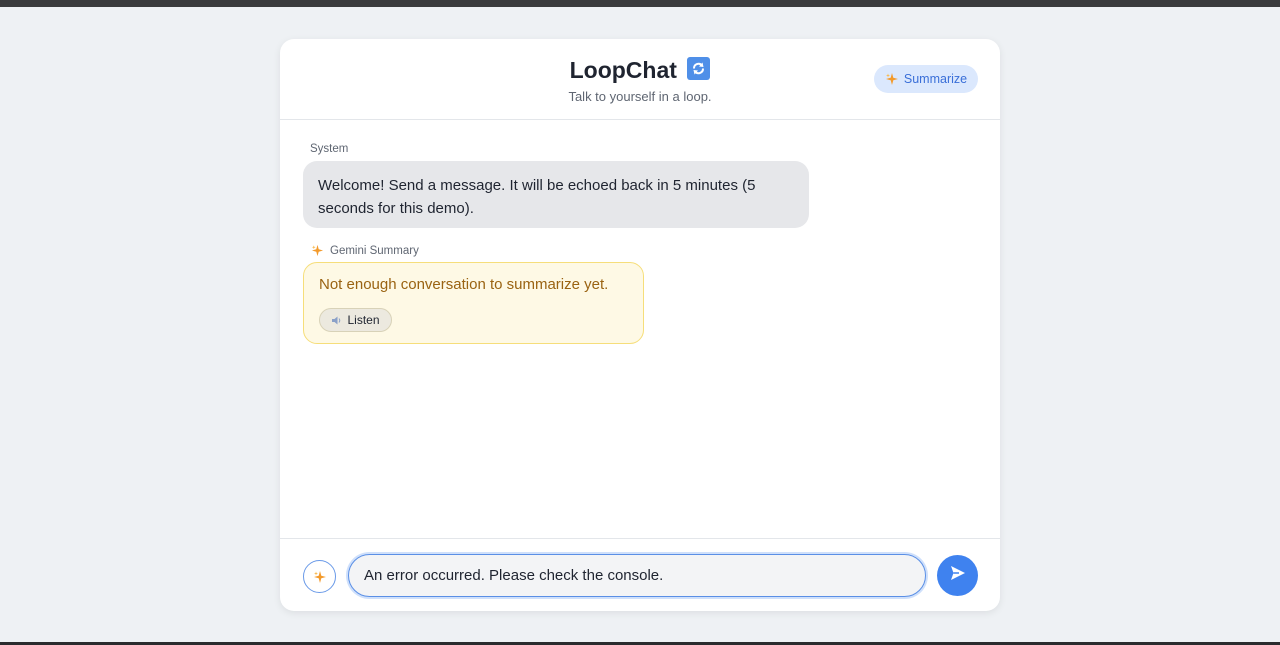  Describe the element at coordinates (623, 70) in the screenshot. I see `app-title: LoopChat` at that location.